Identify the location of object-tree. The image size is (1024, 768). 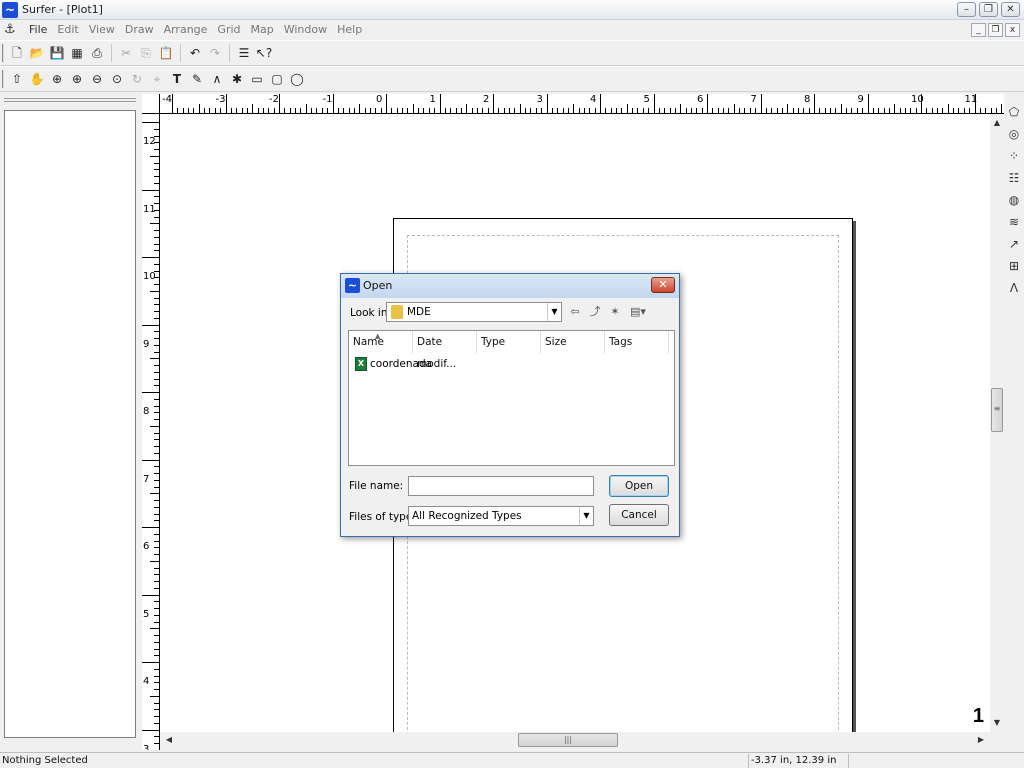
(70, 424).